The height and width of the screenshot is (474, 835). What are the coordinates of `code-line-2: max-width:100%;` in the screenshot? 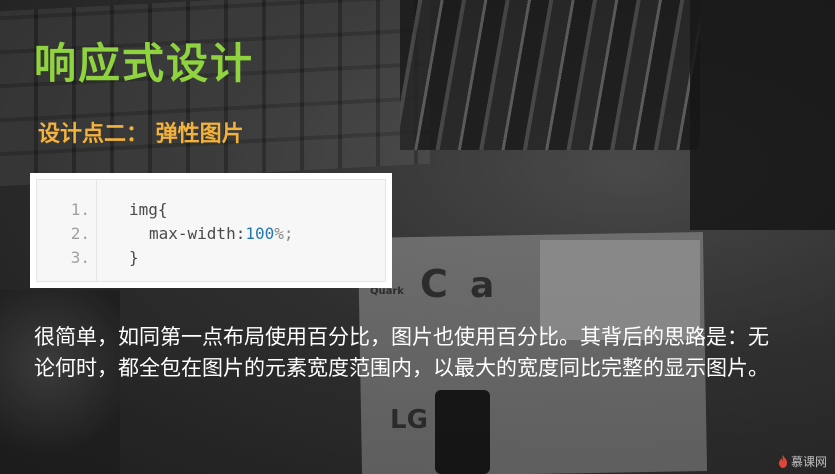 It's located at (211, 234).